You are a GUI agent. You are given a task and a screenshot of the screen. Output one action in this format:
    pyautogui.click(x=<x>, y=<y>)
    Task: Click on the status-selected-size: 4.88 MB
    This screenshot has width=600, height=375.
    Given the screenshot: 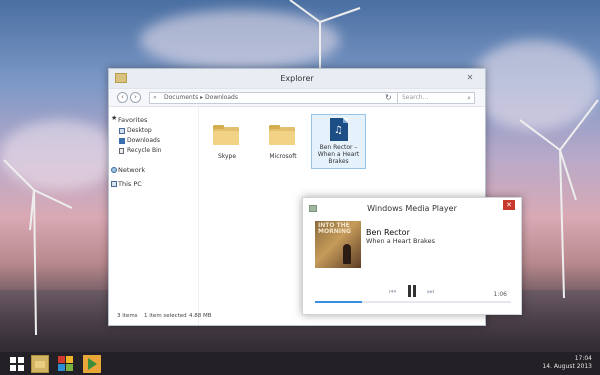 What is the action you would take?
    pyautogui.click(x=200, y=316)
    